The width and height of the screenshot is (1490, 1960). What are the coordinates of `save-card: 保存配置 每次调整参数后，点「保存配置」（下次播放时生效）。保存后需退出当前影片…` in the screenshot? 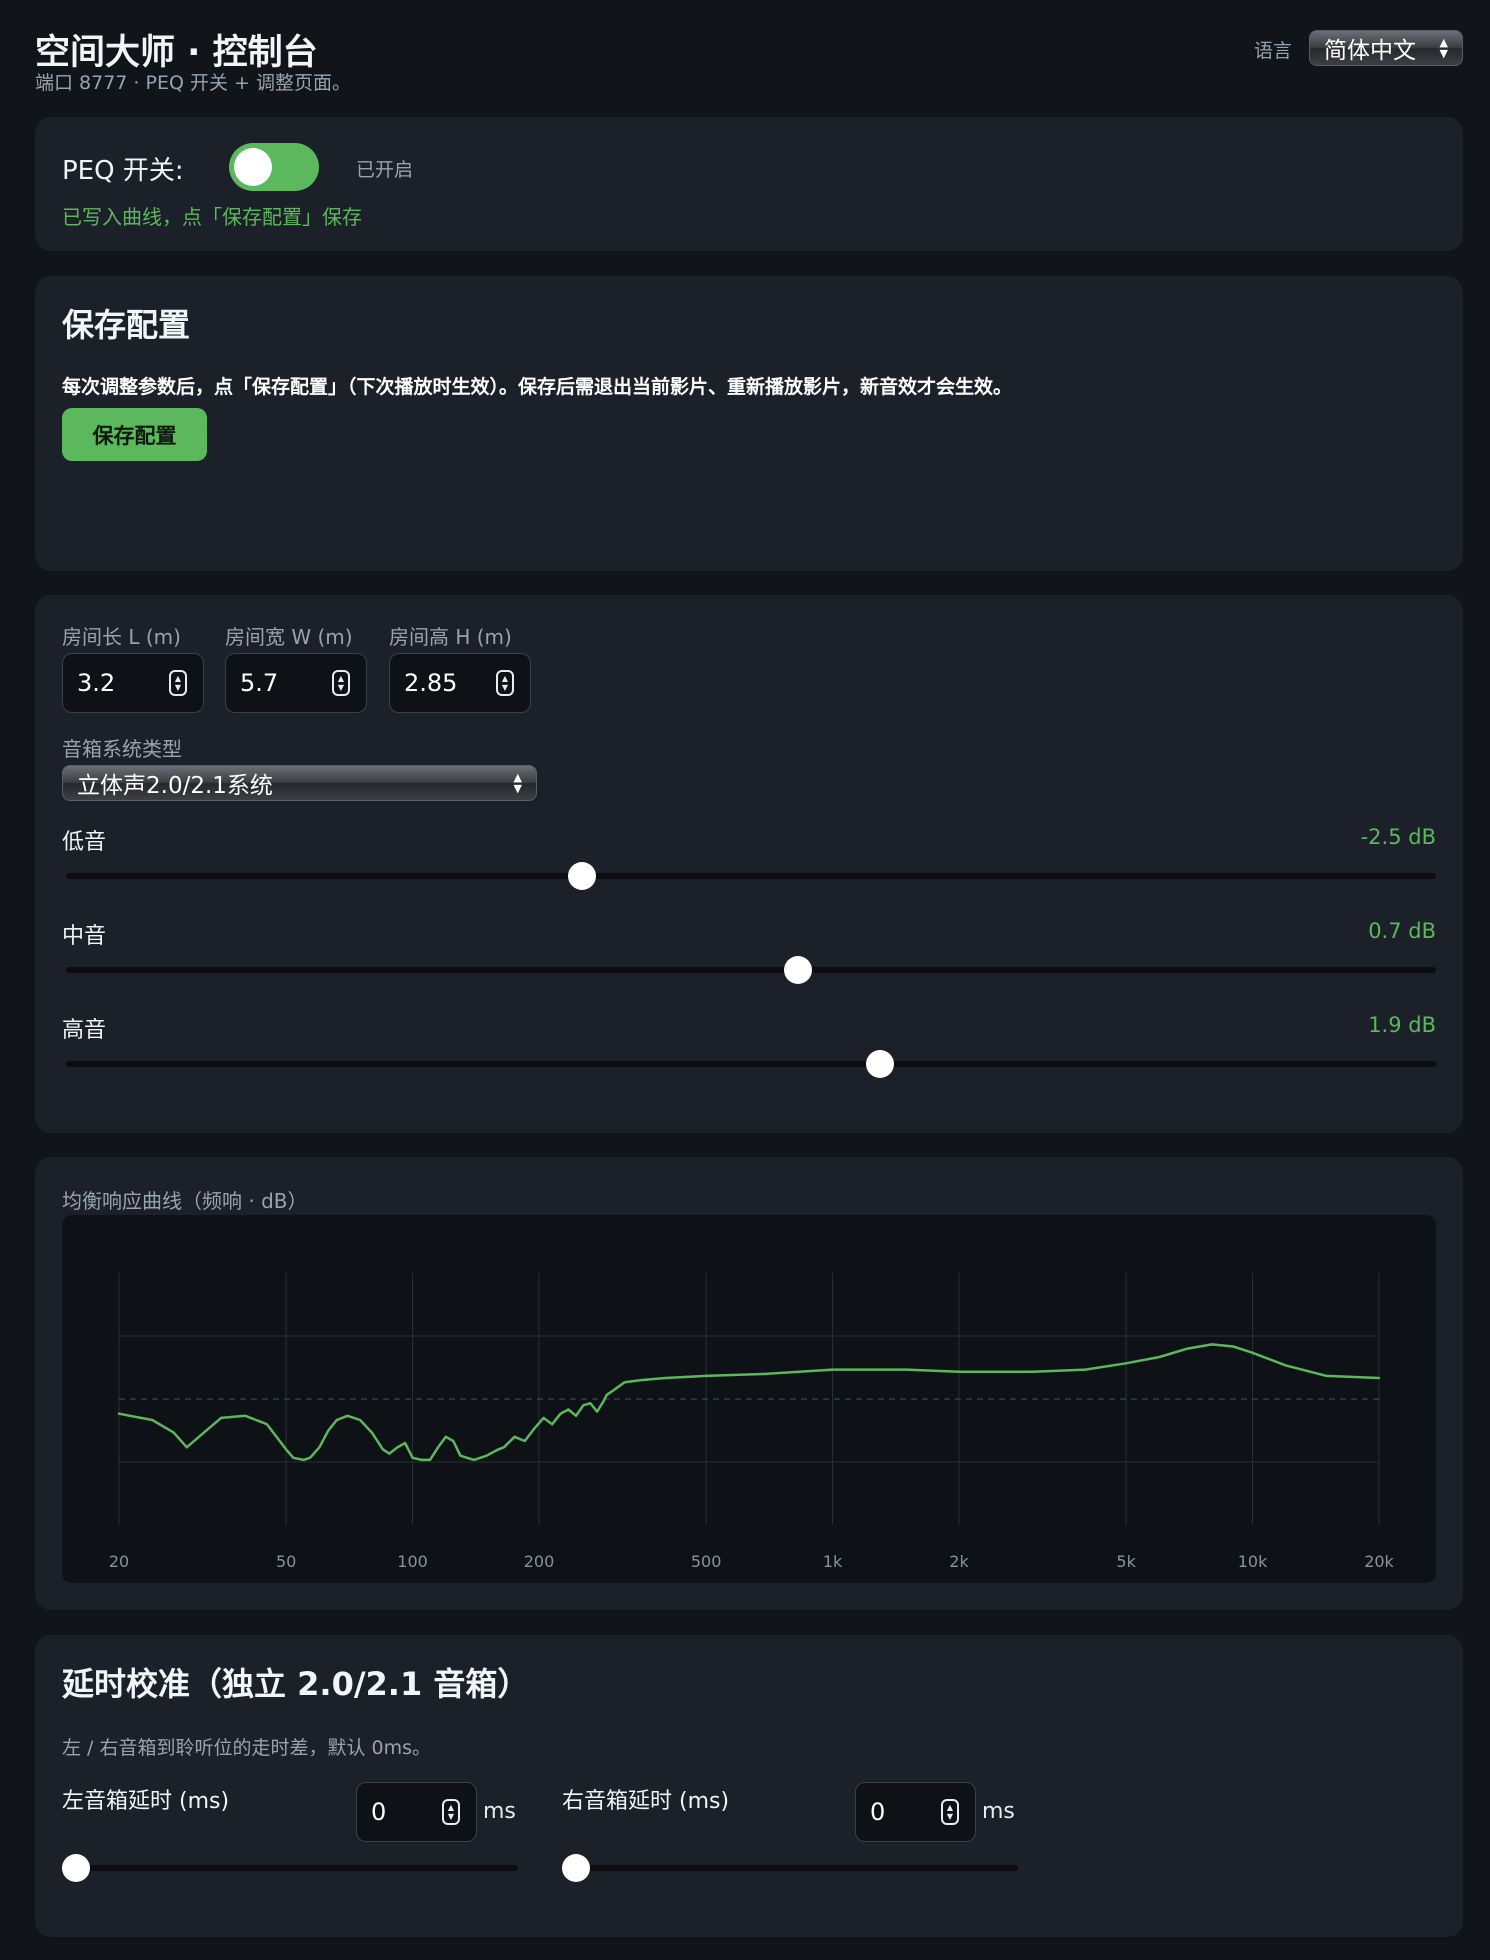 It's located at (749, 423).